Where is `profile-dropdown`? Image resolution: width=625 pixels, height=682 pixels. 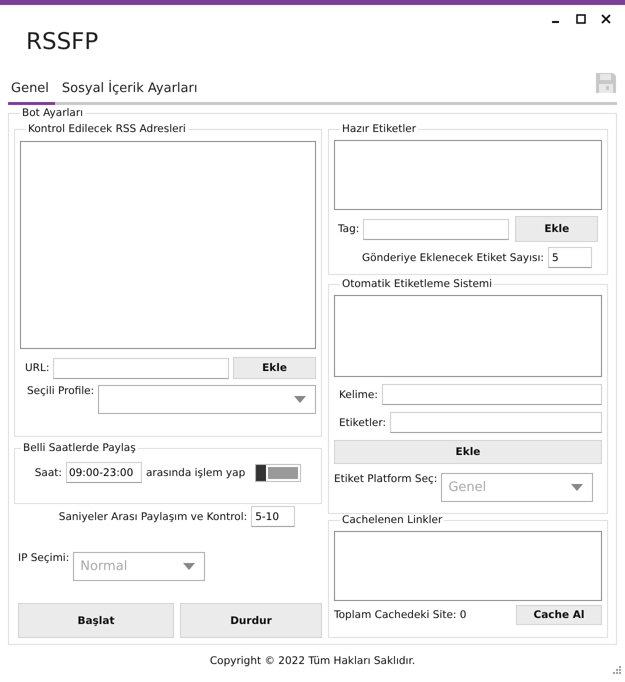
profile-dropdown is located at coordinates (207, 399).